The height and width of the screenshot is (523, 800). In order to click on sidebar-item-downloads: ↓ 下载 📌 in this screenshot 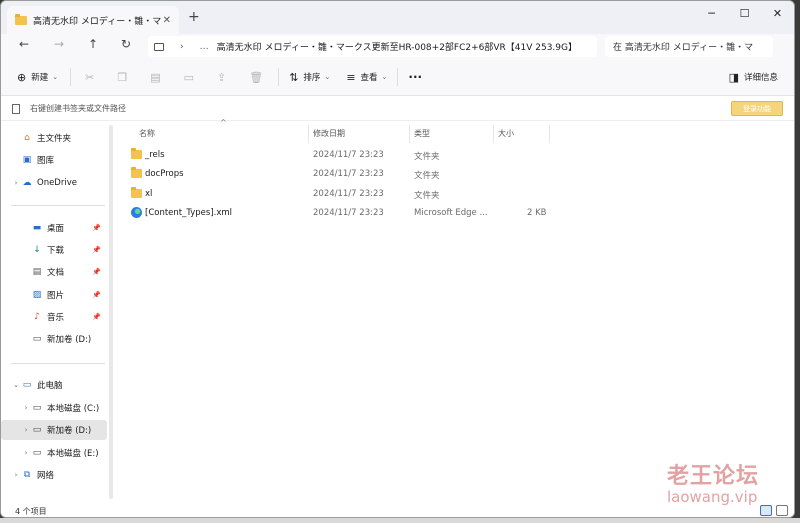, I will do `click(54, 250)`.